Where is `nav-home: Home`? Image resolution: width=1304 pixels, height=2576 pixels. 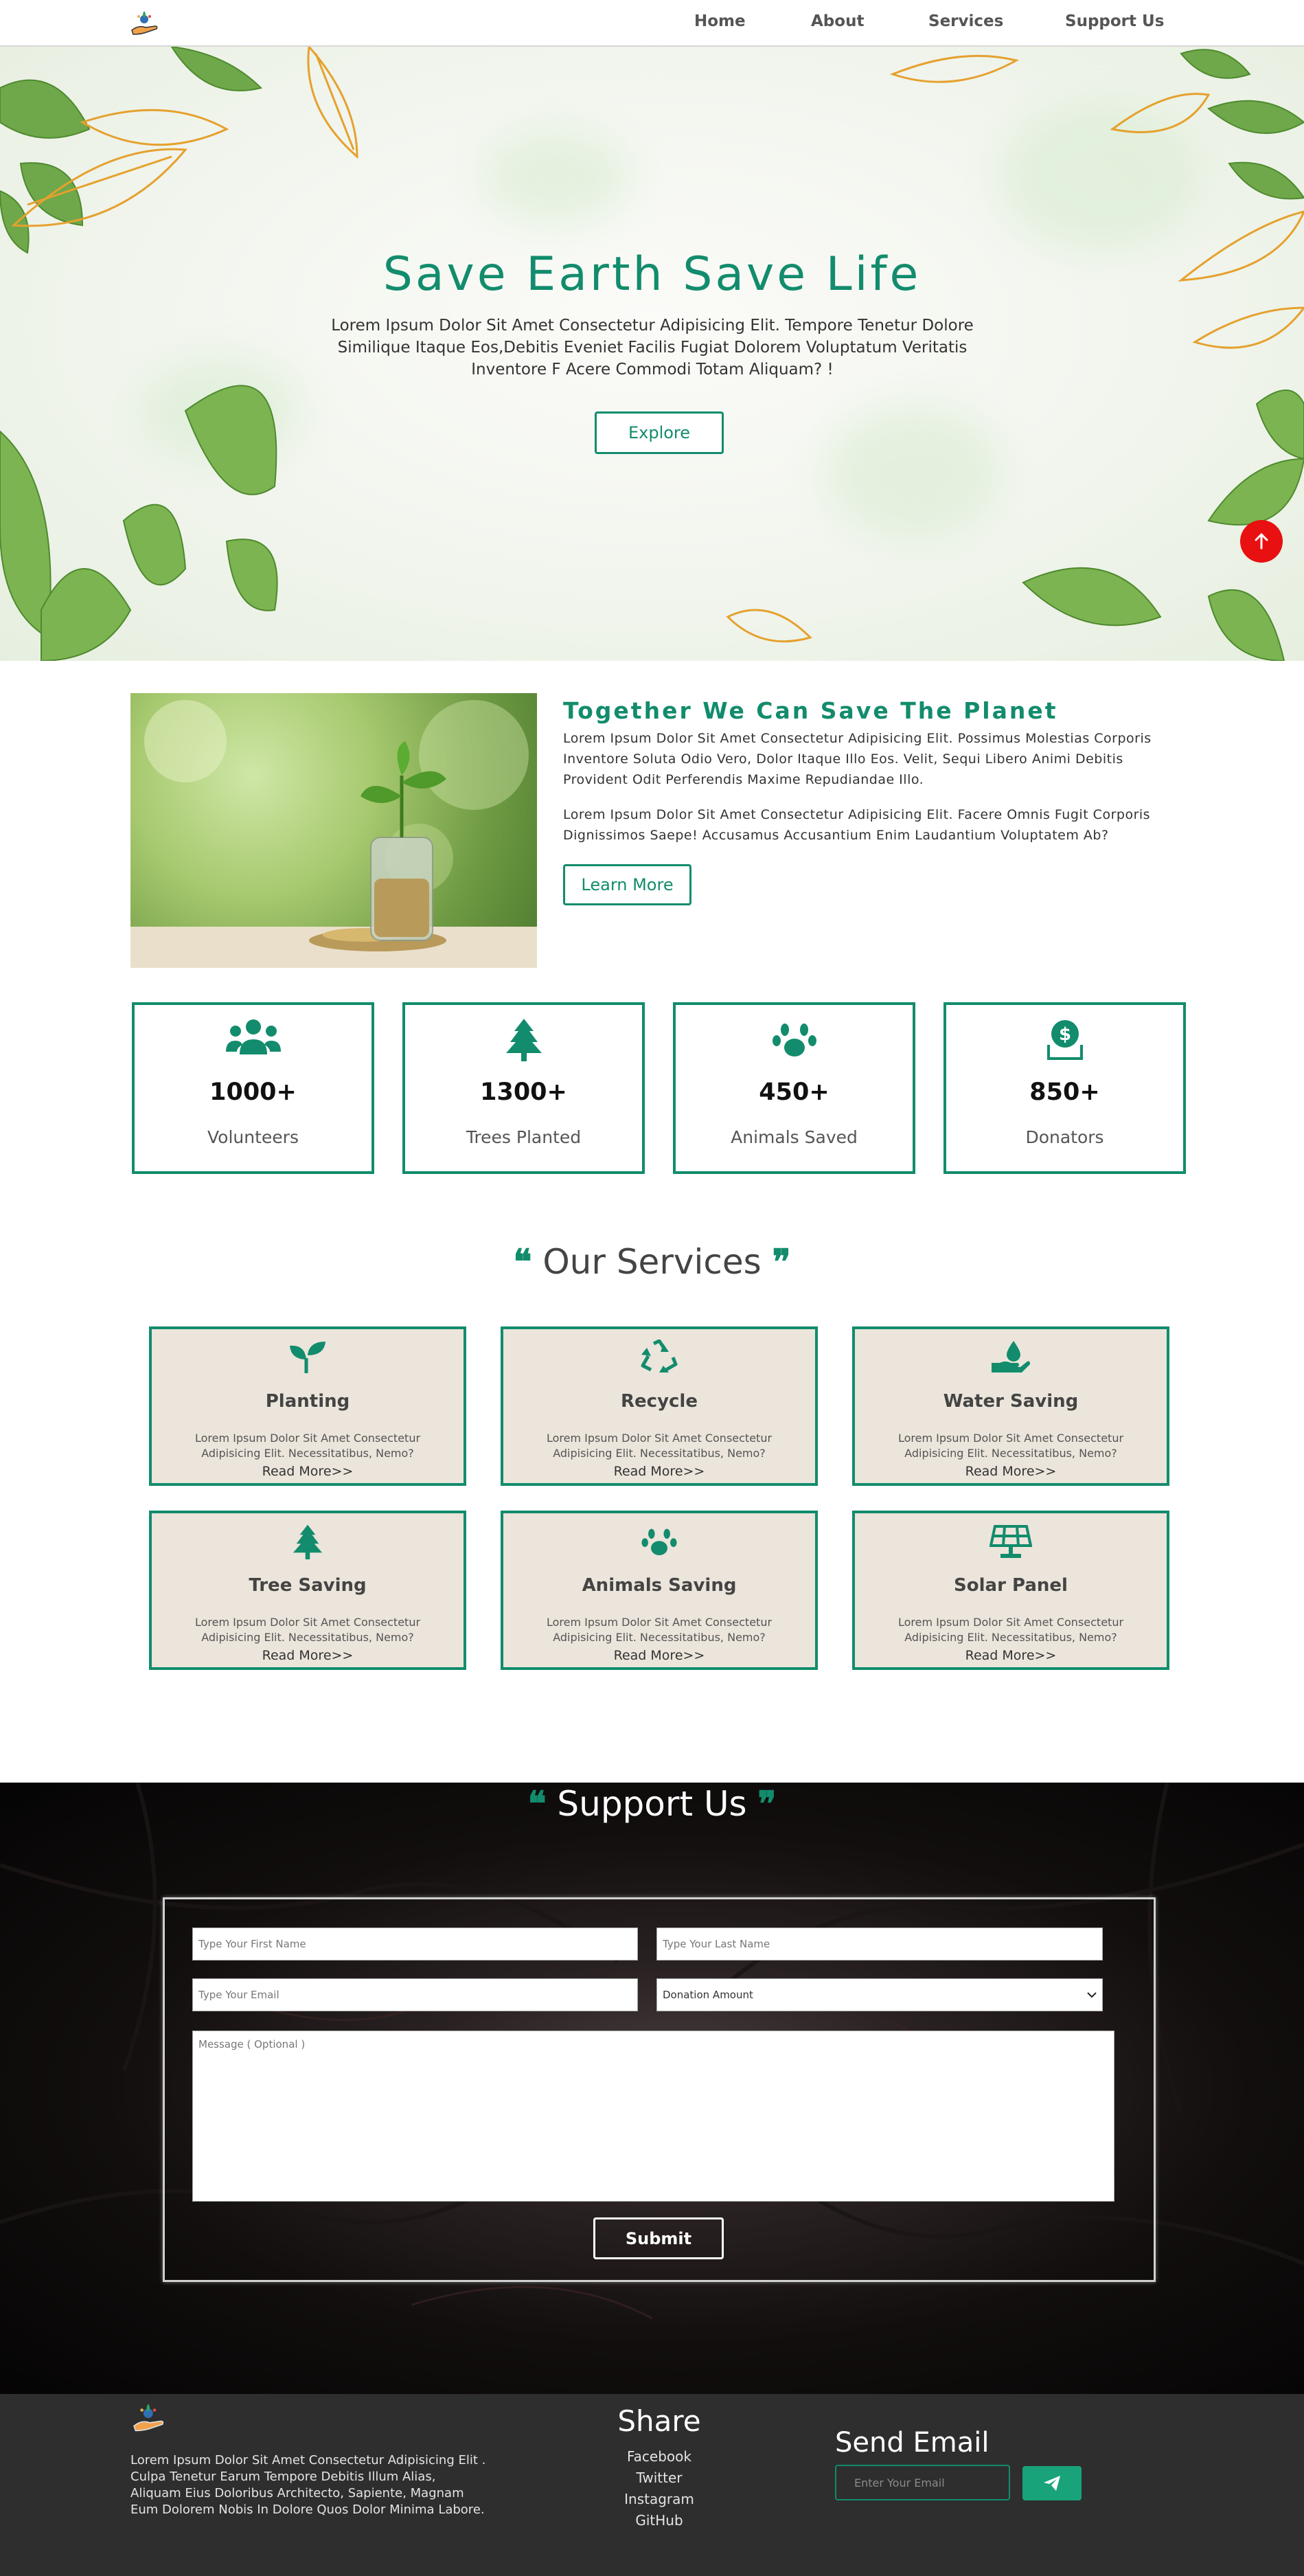 nav-home: Home is located at coordinates (720, 21).